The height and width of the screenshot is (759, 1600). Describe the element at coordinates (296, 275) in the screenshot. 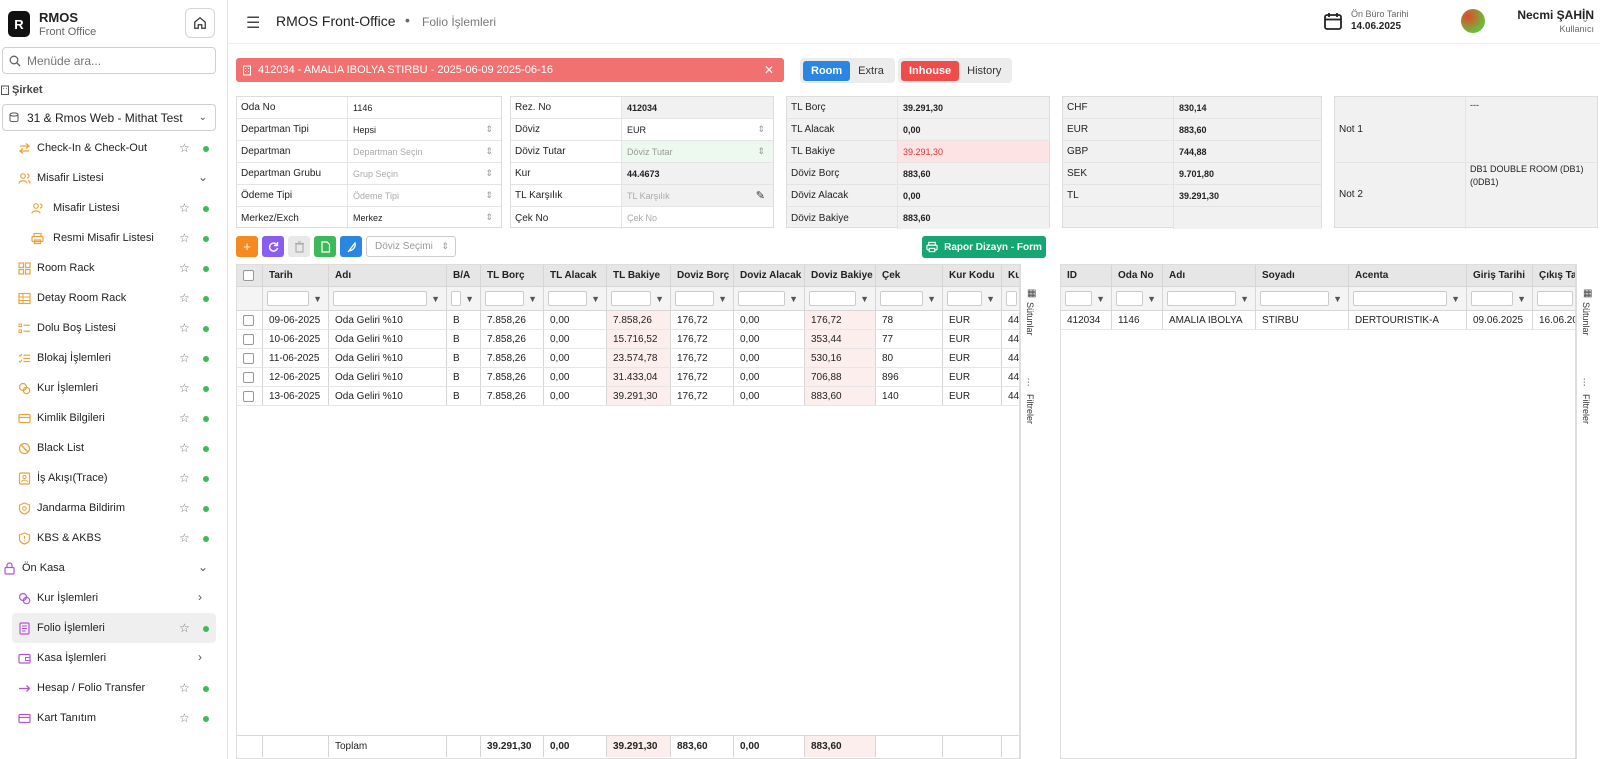

I see `column-header: Tarih` at that location.